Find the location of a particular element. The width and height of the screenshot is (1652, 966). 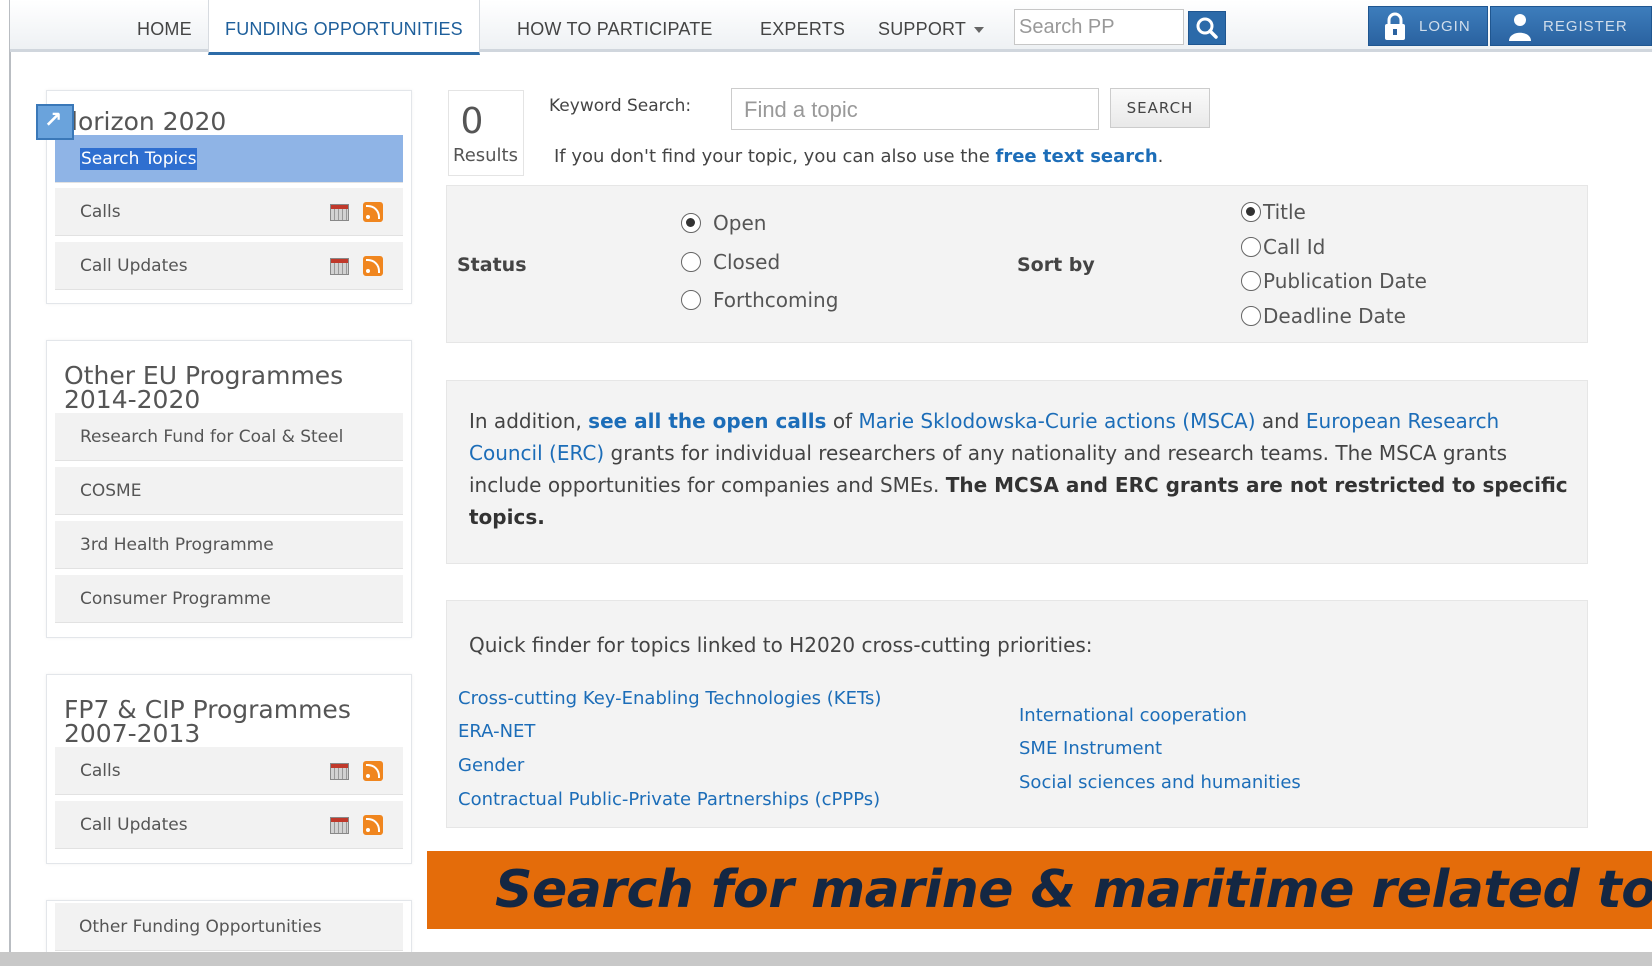

site-search-input: Search PP is located at coordinates (1099, 27).